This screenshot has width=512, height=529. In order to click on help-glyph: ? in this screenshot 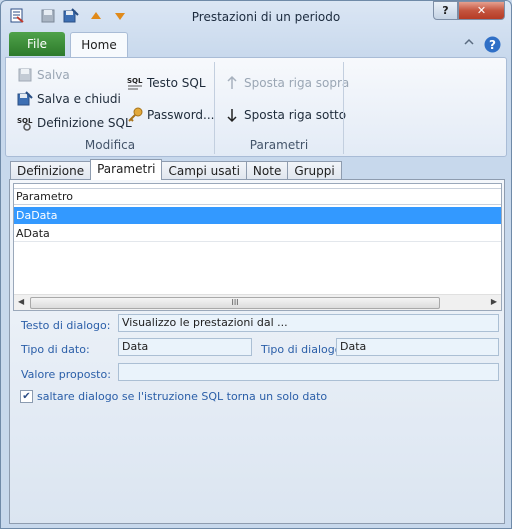, I will do `click(445, 10)`.